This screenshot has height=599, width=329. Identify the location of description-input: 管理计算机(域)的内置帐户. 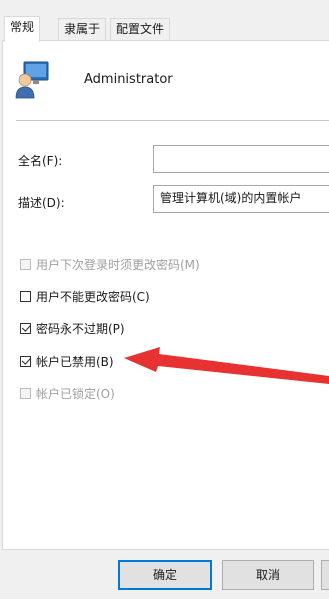
(241, 199).